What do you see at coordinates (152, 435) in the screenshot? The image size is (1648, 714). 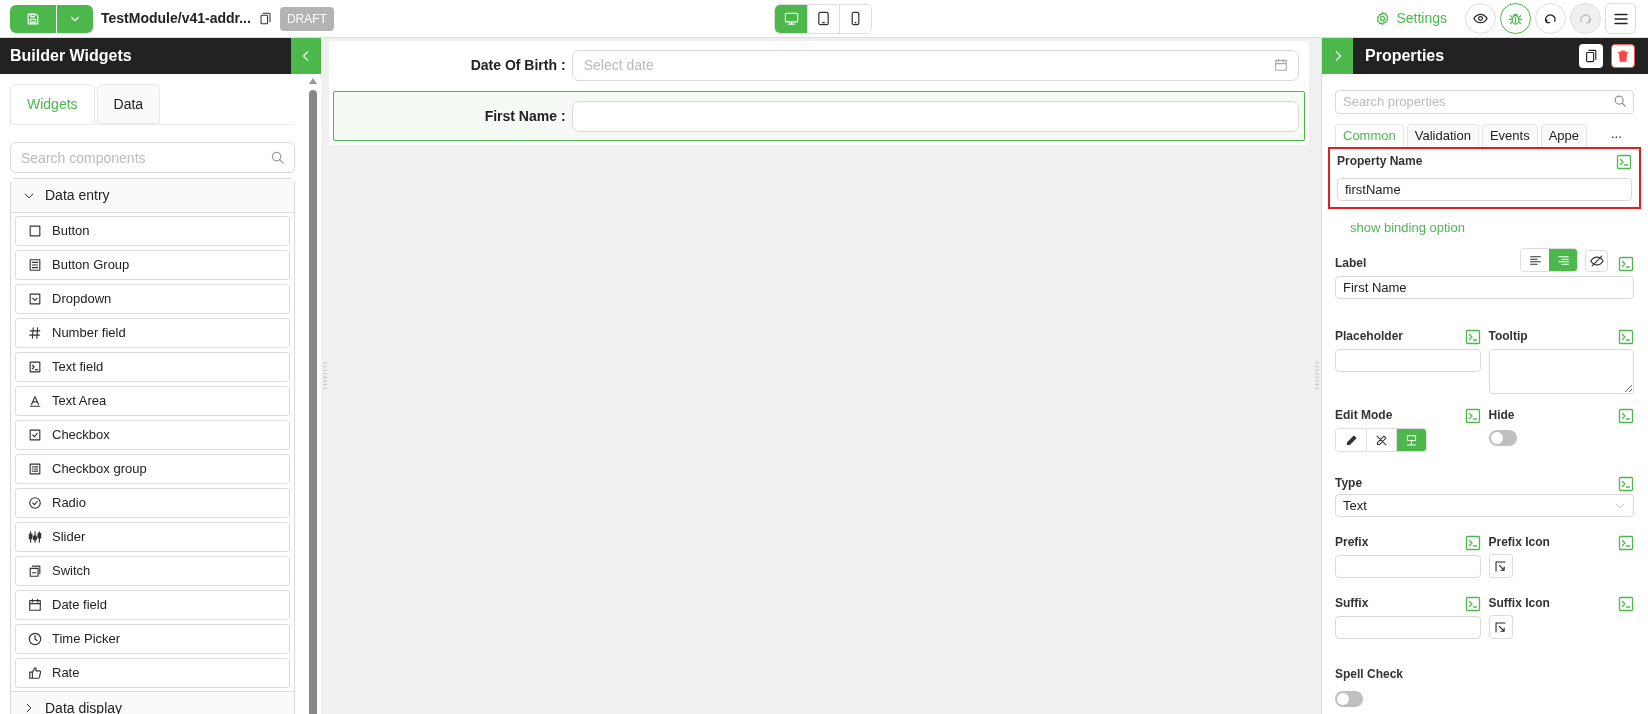 I see `widget-item: Checkbox` at bounding box center [152, 435].